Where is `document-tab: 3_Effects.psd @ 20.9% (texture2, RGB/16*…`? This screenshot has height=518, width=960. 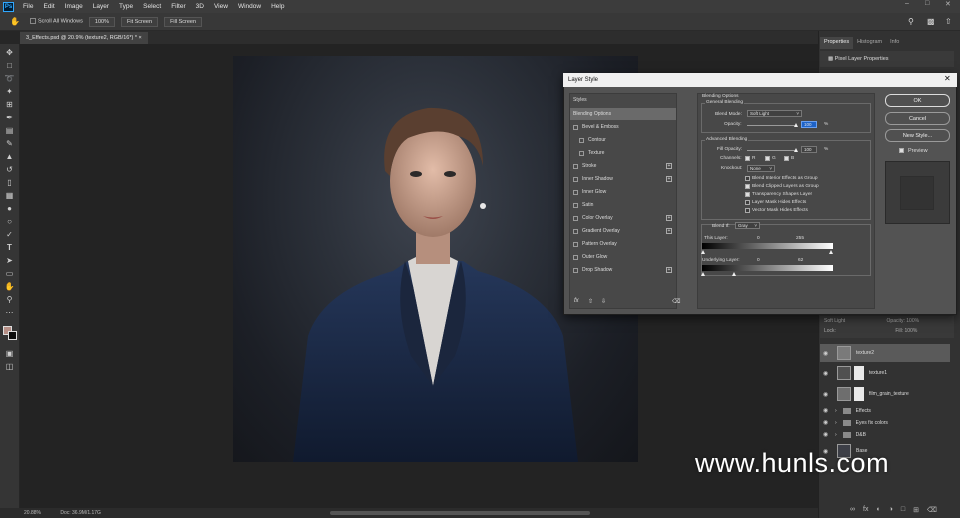
document-tab: 3_Effects.psd @ 20.9% (texture2, RGB/16*… is located at coordinates (84, 38).